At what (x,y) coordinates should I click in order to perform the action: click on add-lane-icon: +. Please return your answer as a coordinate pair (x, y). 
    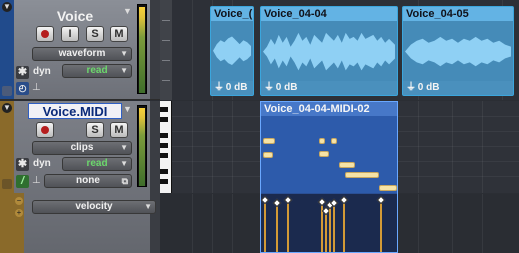
    Looking at the image, I should click on (19, 213).